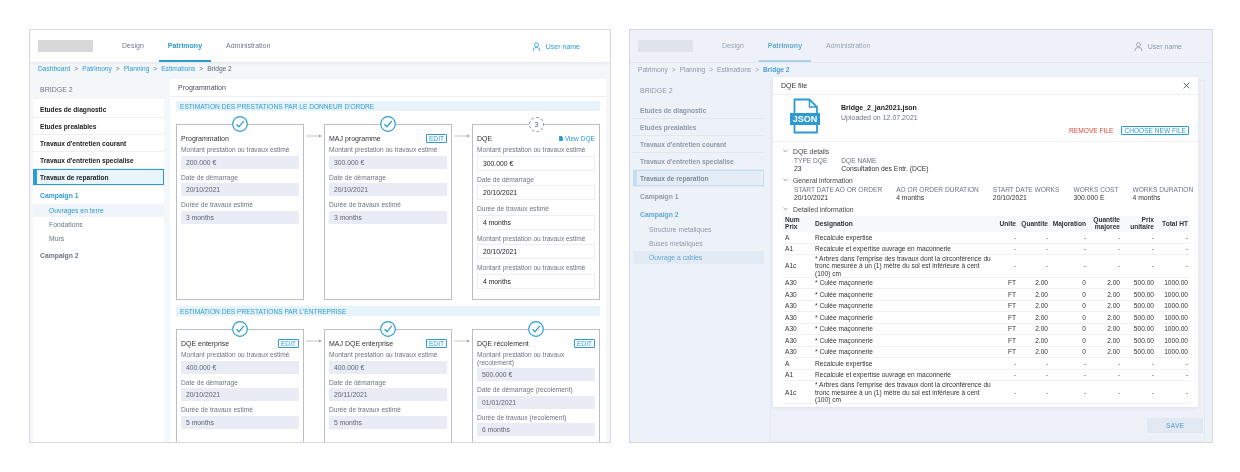 The height and width of the screenshot is (472, 1240). I want to click on logo-placeholder, so click(65, 46).